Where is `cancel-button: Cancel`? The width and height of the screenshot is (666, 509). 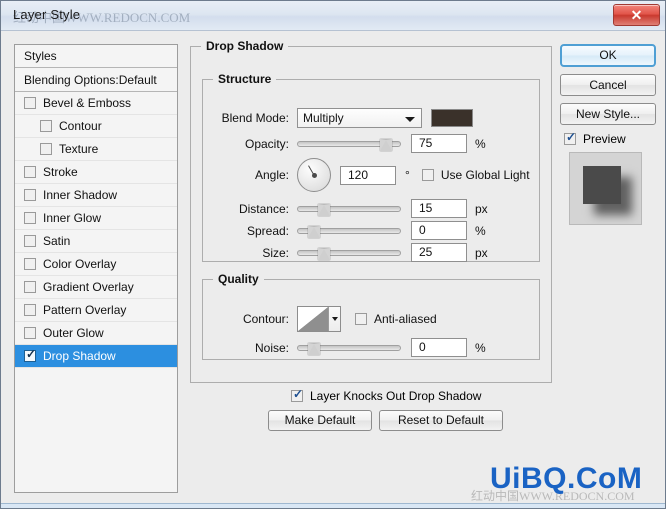 cancel-button: Cancel is located at coordinates (608, 85).